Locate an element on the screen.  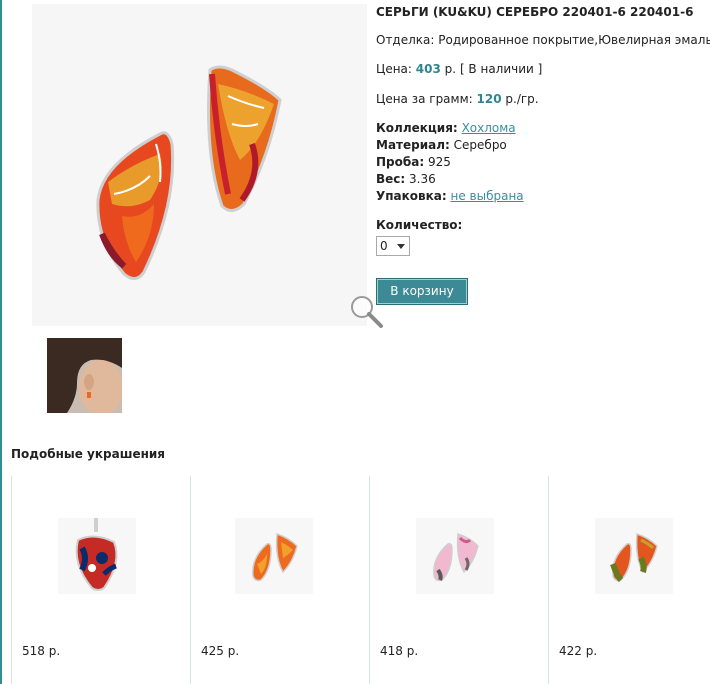
collection-link: Хохлома is located at coordinates (489, 128).